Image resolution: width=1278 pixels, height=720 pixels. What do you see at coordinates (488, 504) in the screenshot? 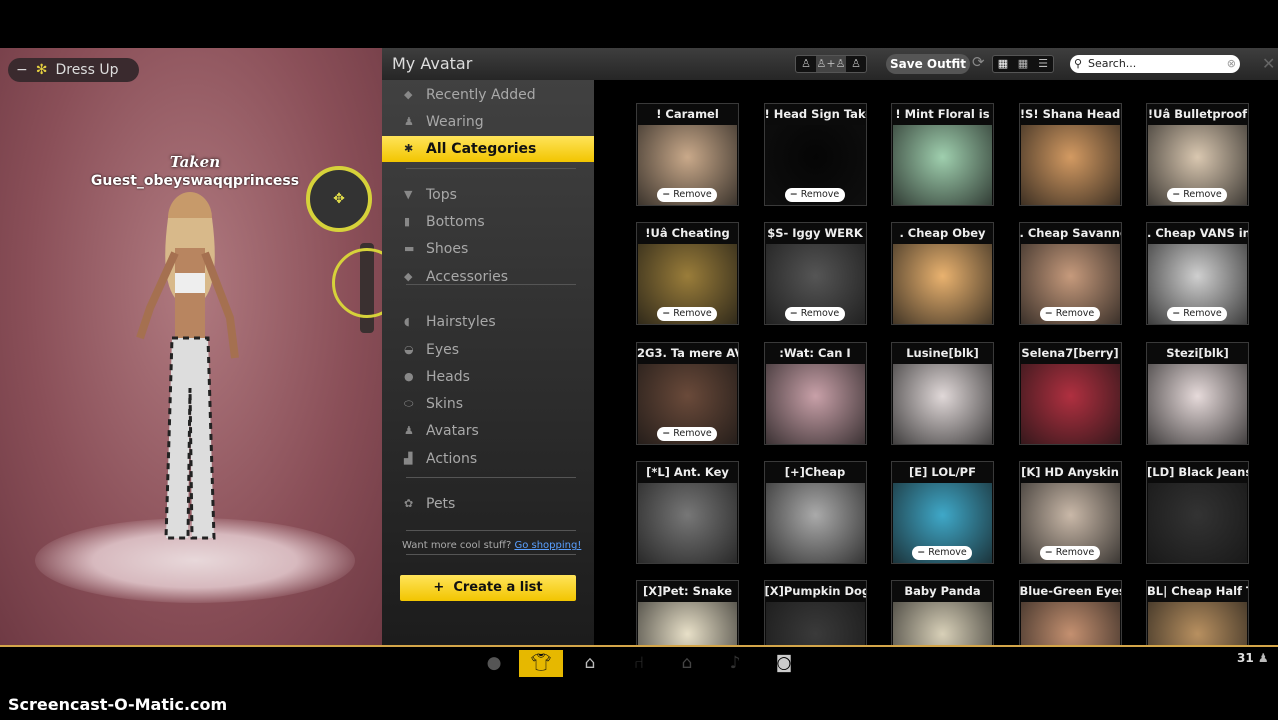
I see `sidebar-item-pets: ✿ Pets` at bounding box center [488, 504].